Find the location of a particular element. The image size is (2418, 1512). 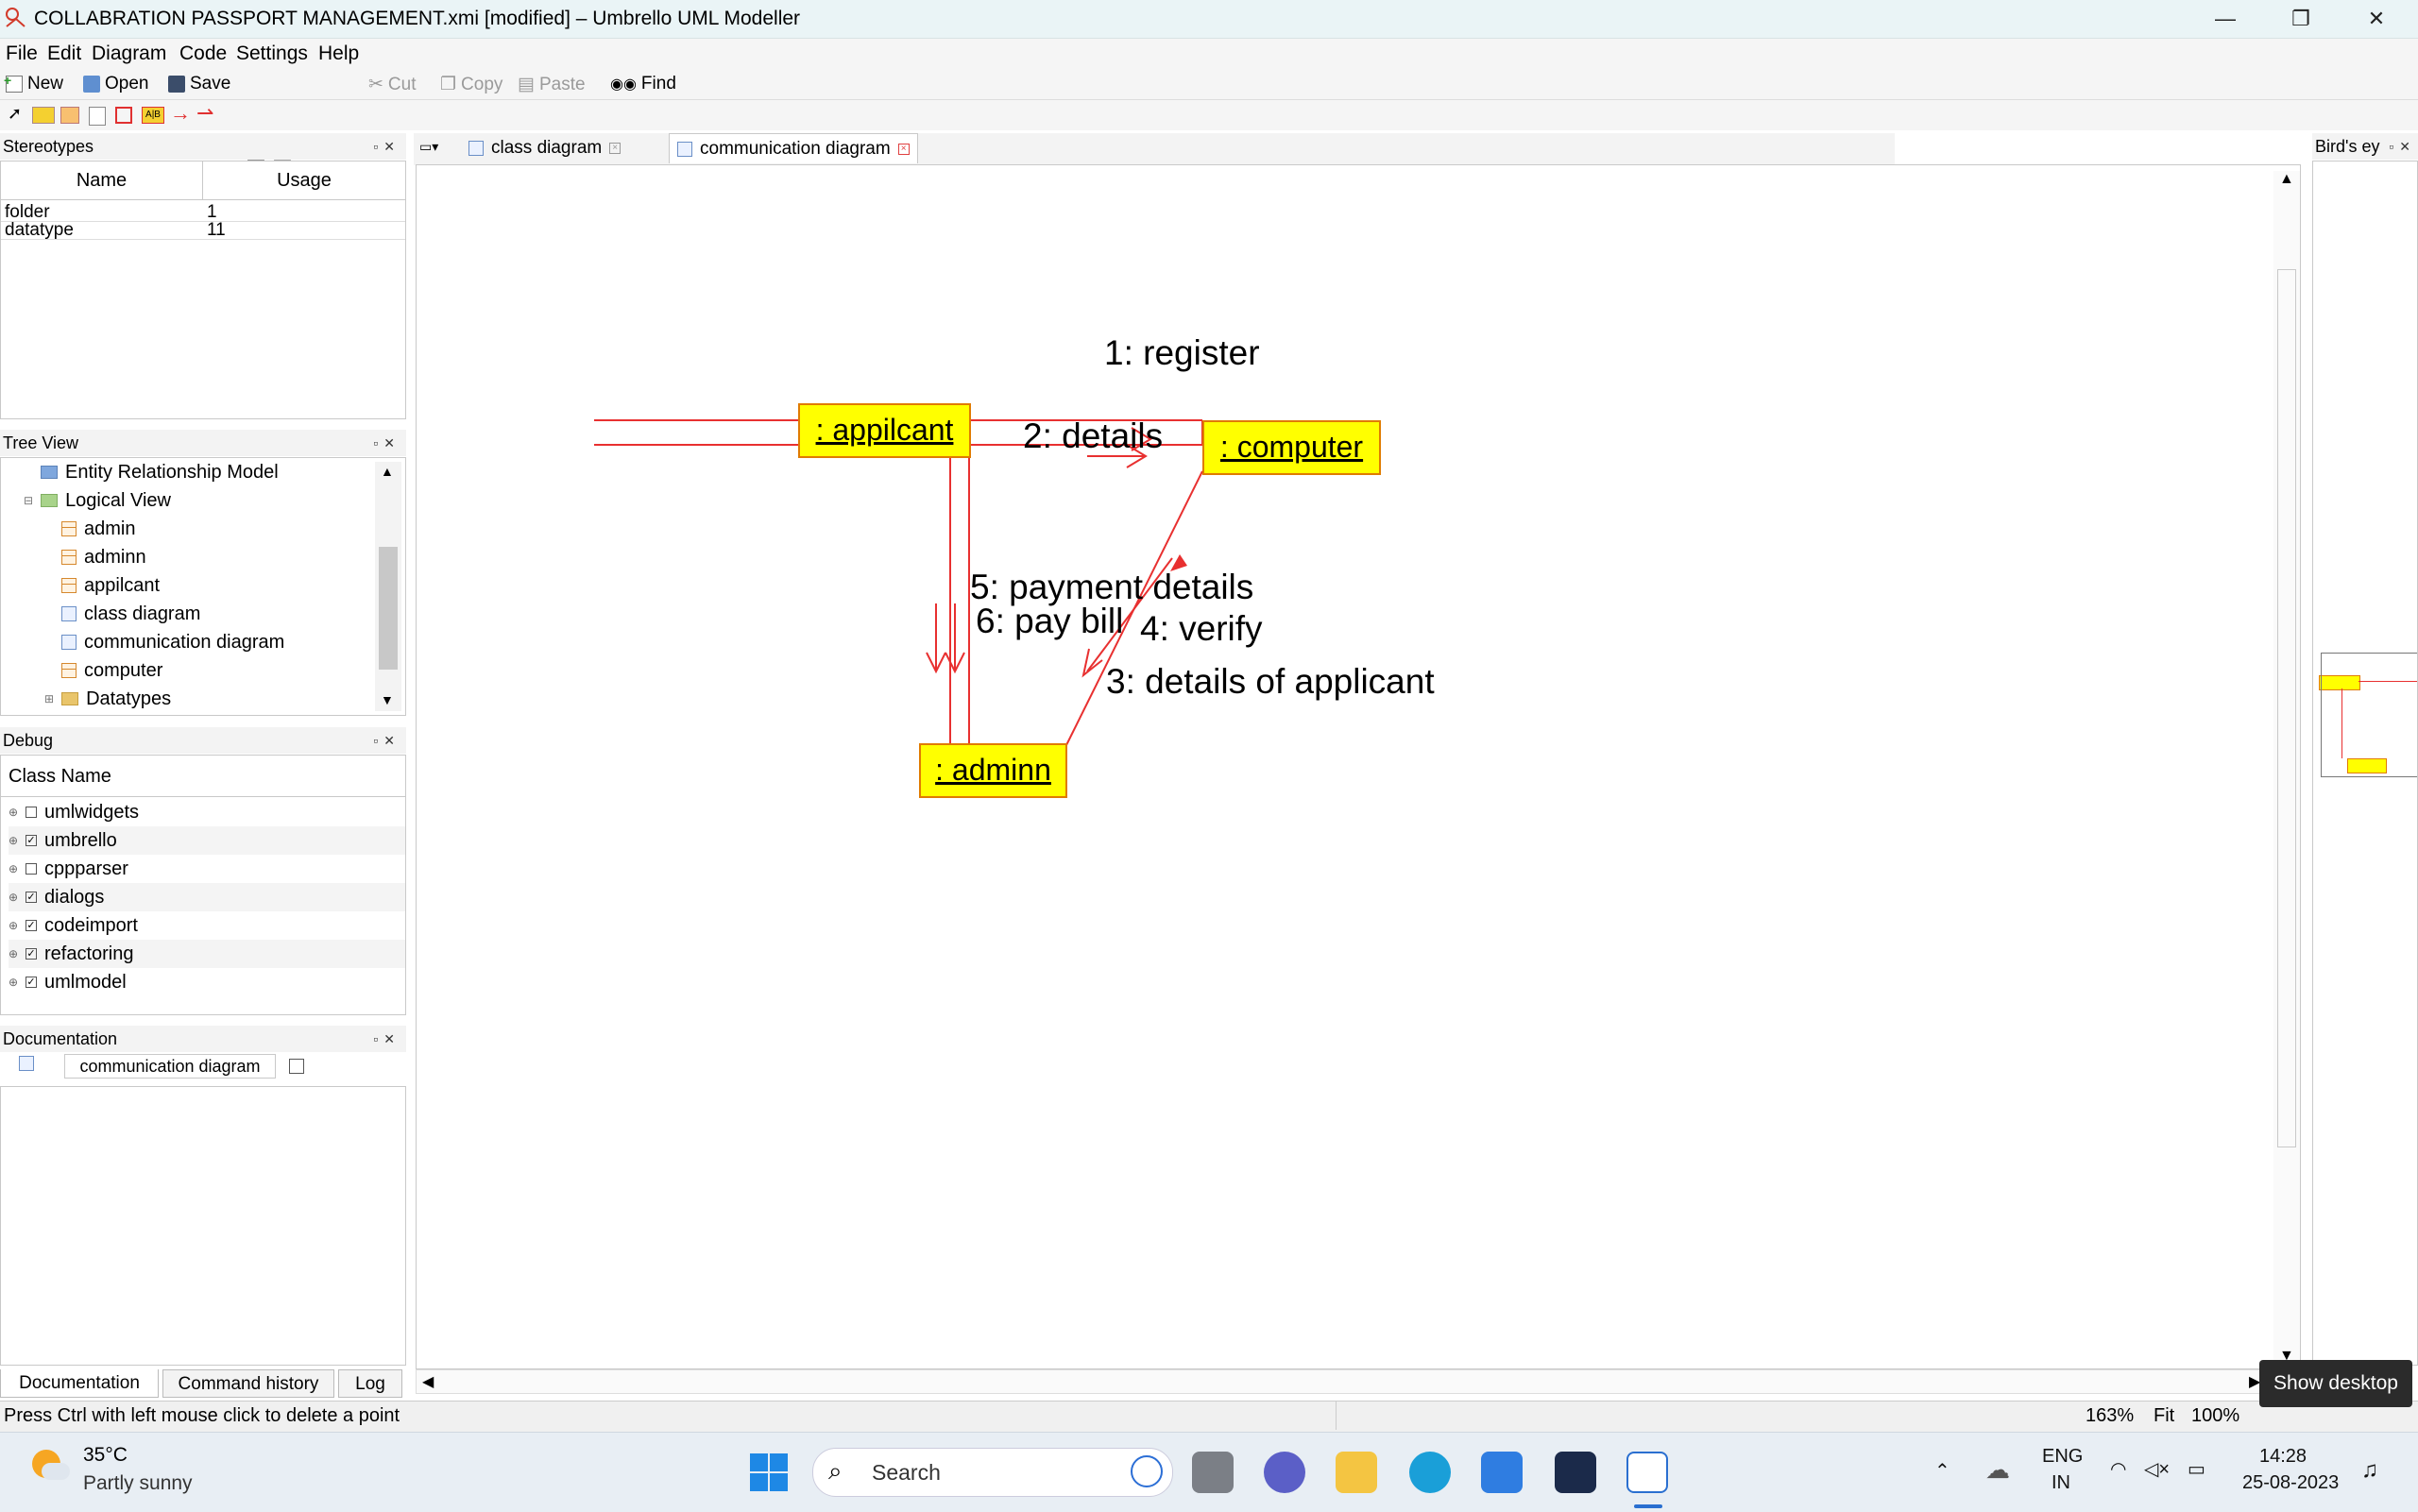

find-button: ◉◉ Find is located at coordinates (643, 84).